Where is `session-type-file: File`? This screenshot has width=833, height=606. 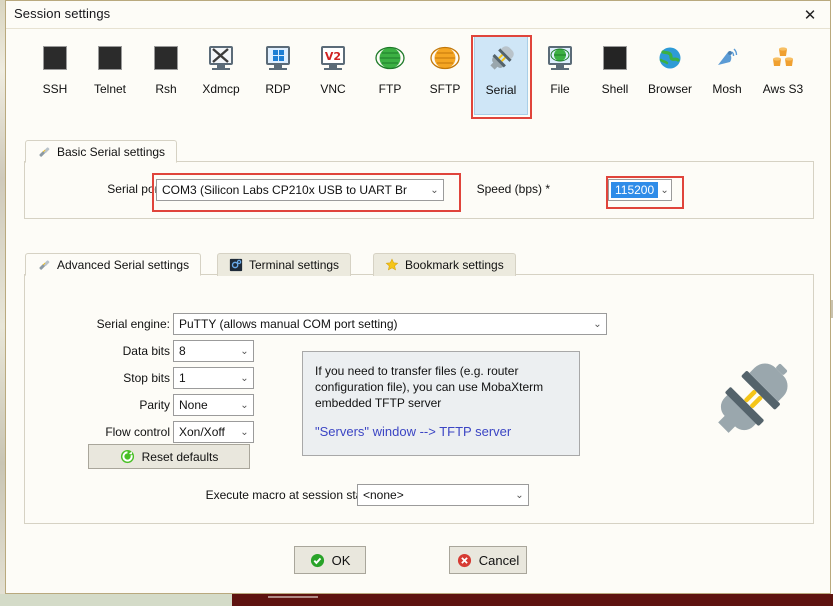 session-type-file: File is located at coordinates (560, 75).